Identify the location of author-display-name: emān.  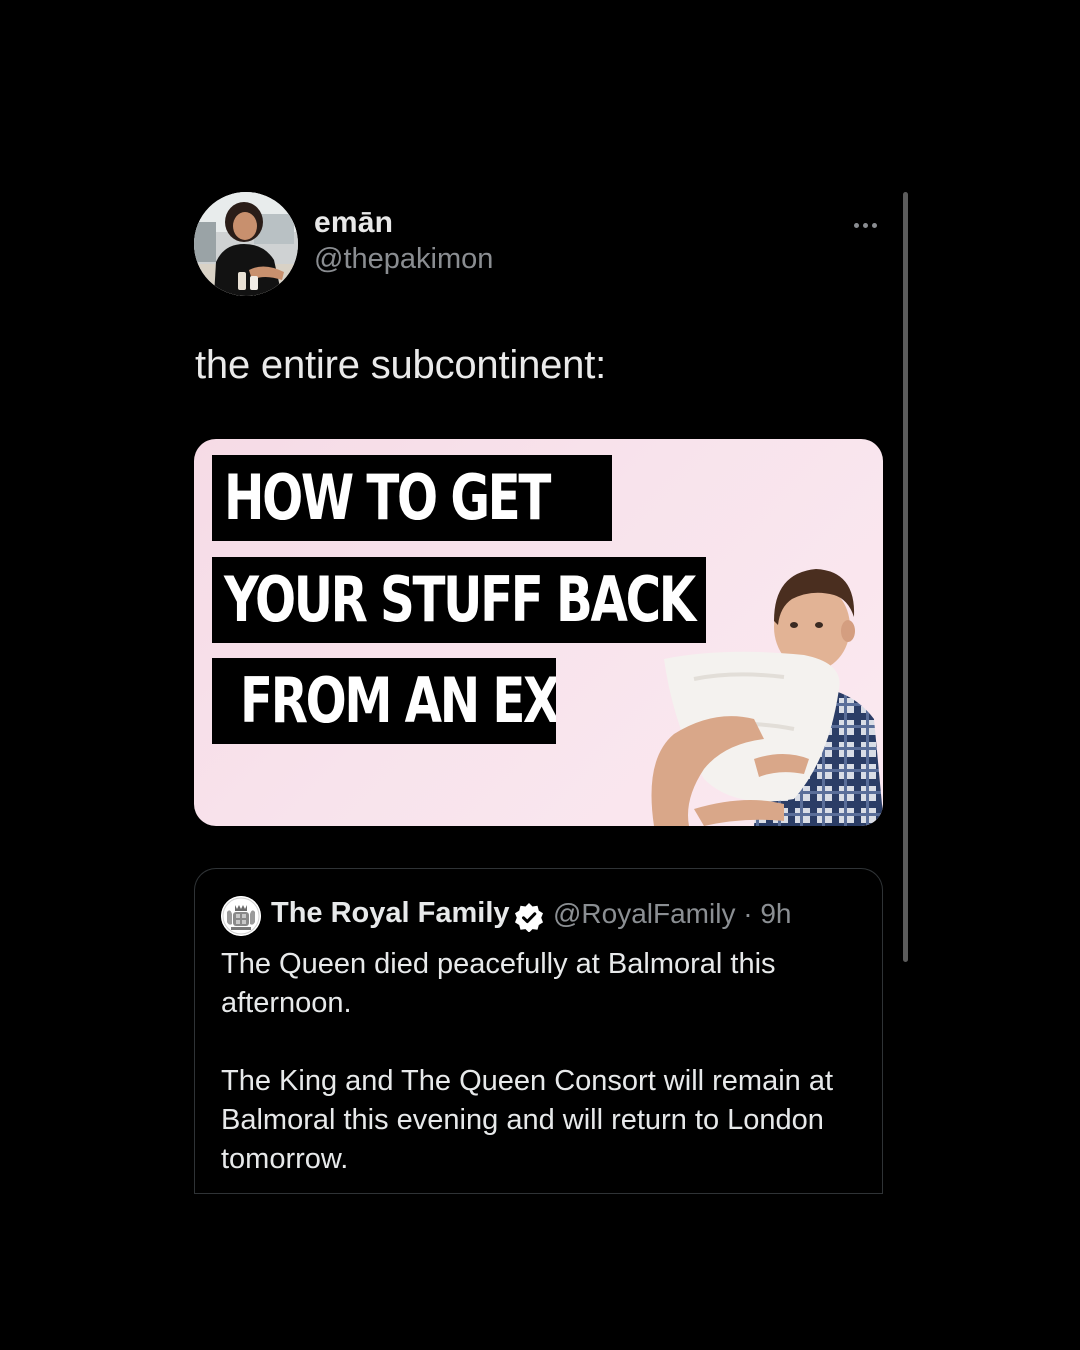
(353, 223).